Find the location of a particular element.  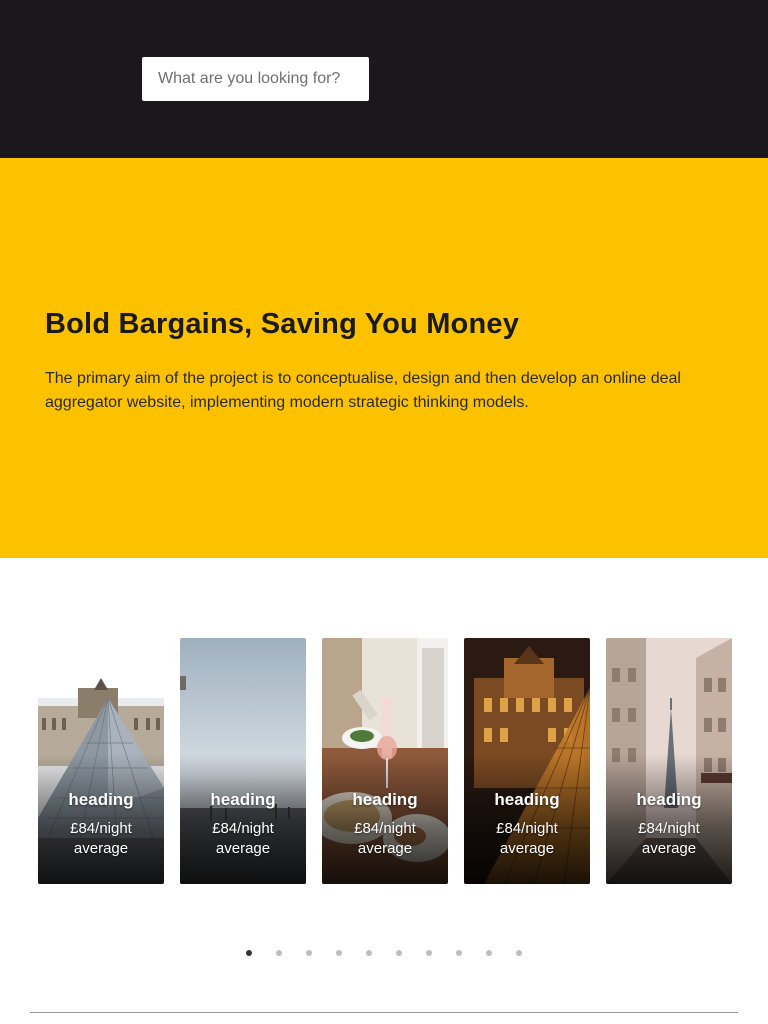

divider is located at coordinates (384, 1012).